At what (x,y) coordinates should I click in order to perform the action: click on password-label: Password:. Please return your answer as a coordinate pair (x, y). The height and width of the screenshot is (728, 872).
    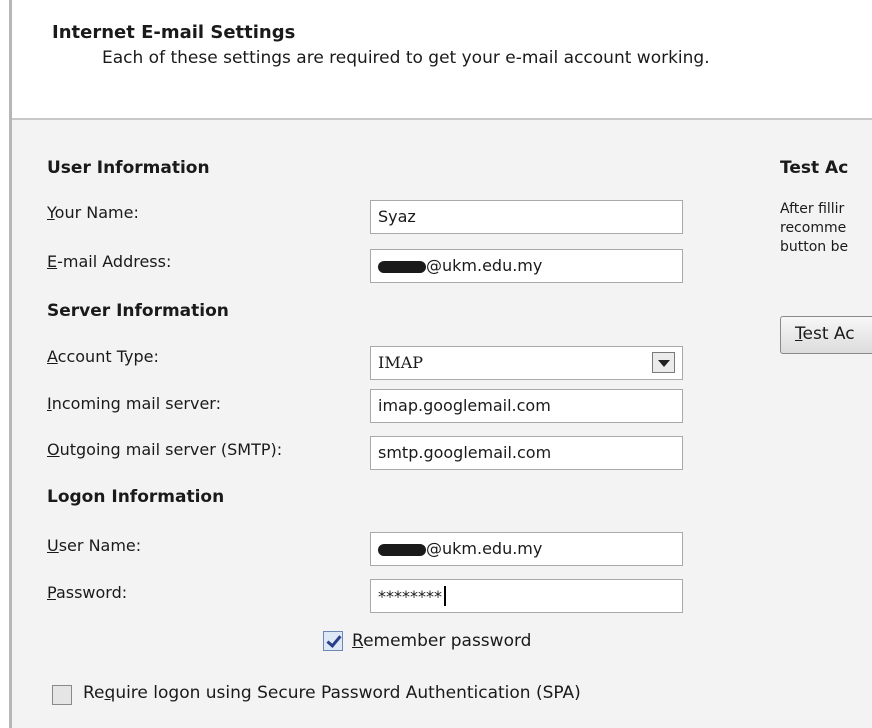
    Looking at the image, I should click on (87, 592).